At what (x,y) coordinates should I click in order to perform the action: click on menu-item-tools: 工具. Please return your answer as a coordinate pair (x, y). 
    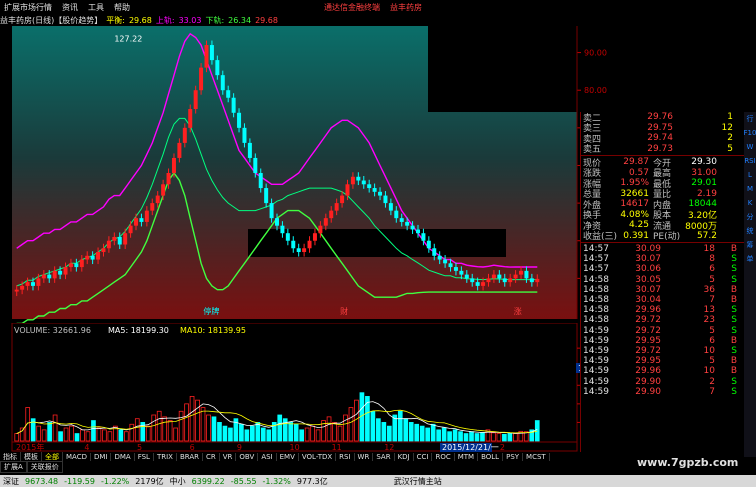
    Looking at the image, I should click on (97, 7).